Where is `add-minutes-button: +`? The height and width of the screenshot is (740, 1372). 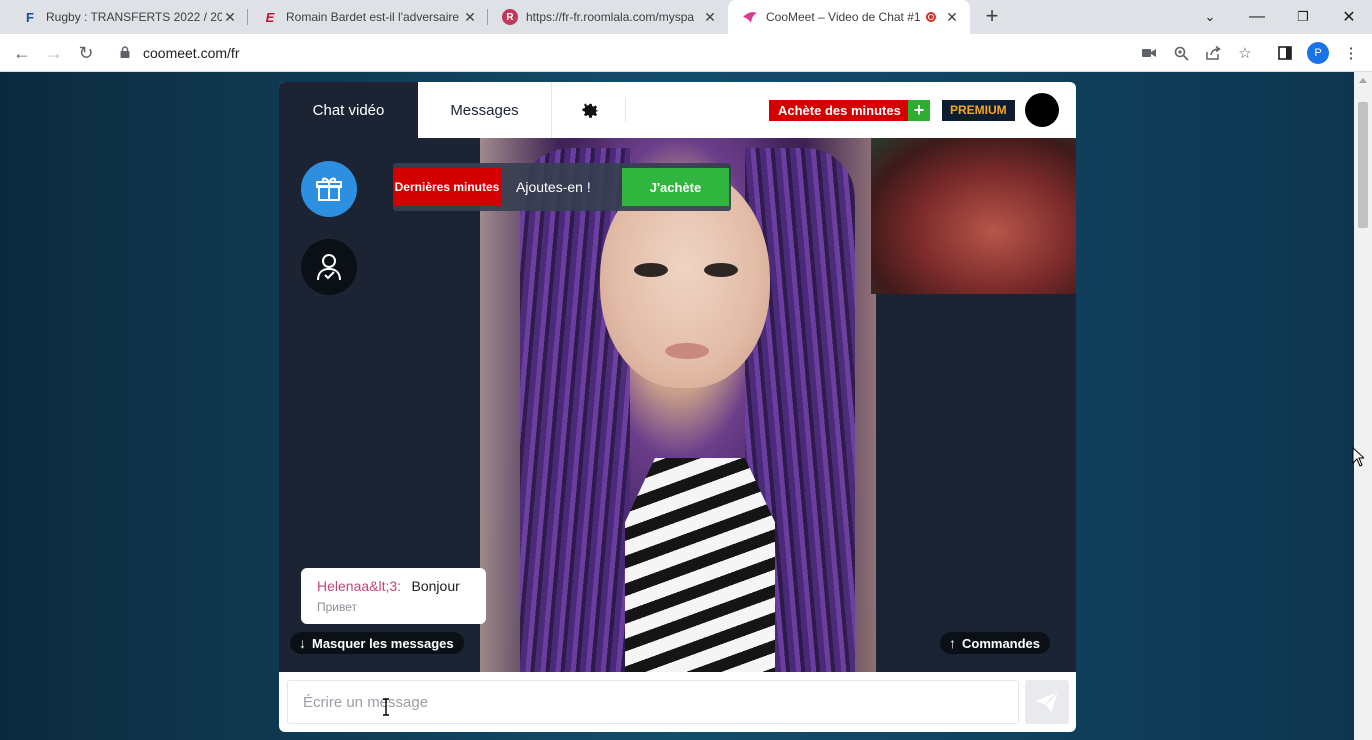 add-minutes-button: + is located at coordinates (919, 110).